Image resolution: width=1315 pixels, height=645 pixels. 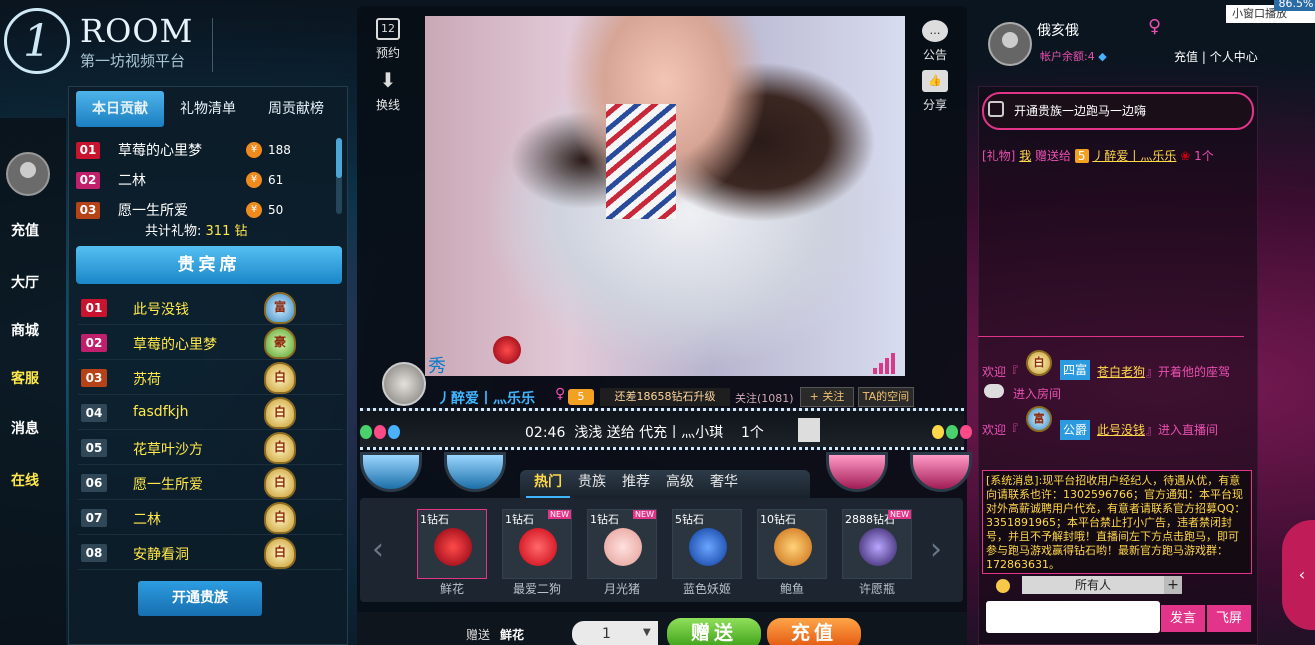 I want to click on gift-tab-noble: 贵族, so click(x=592, y=484).